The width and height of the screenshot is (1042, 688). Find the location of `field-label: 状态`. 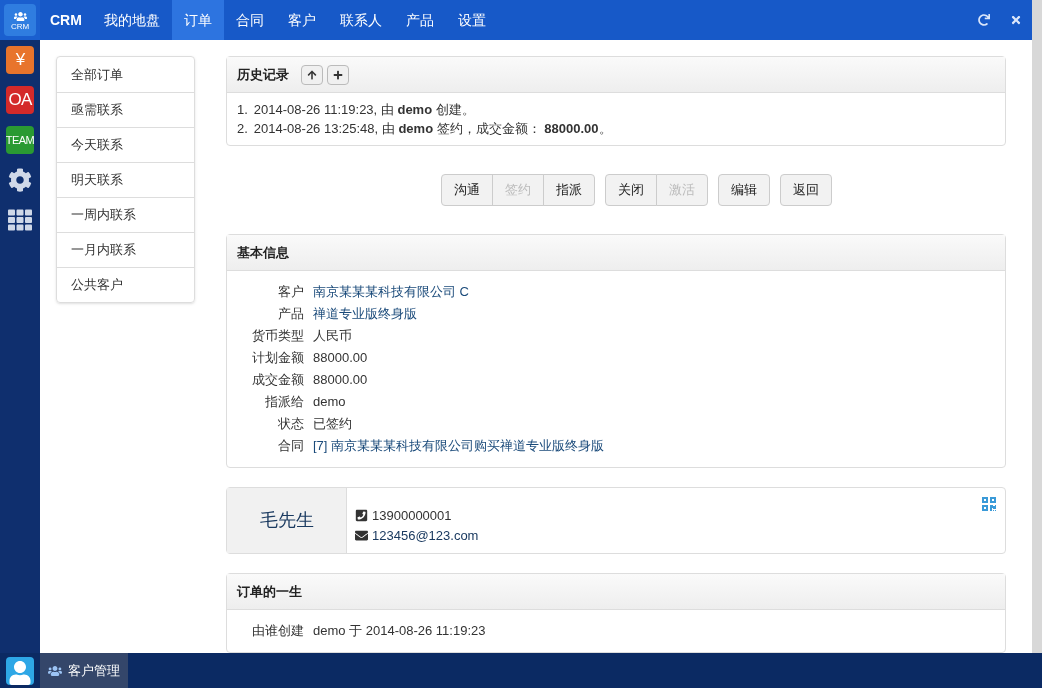

field-label: 状态 is located at coordinates (291, 424).